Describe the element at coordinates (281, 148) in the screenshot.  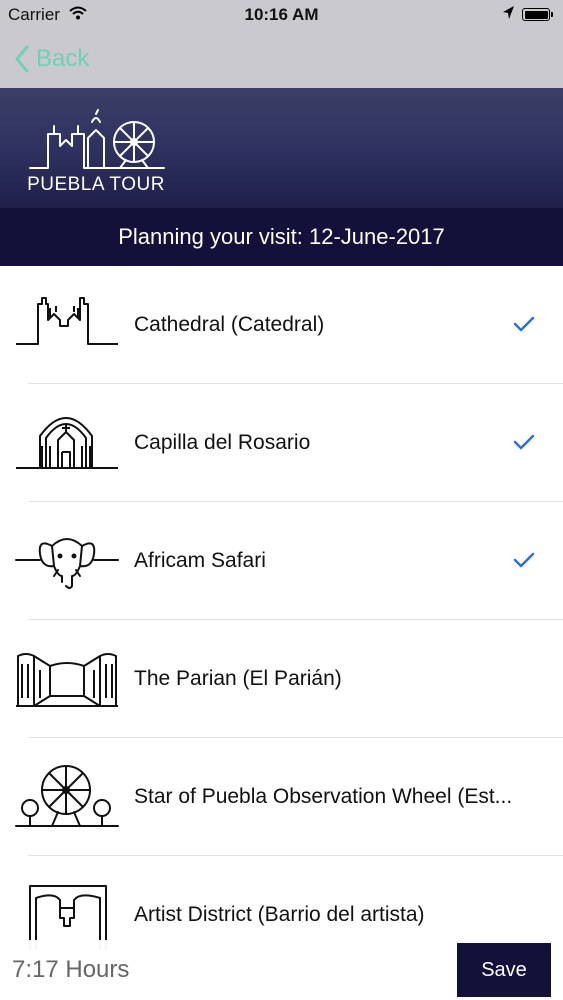
I see `header-banner: PUEBLA TOUR` at that location.